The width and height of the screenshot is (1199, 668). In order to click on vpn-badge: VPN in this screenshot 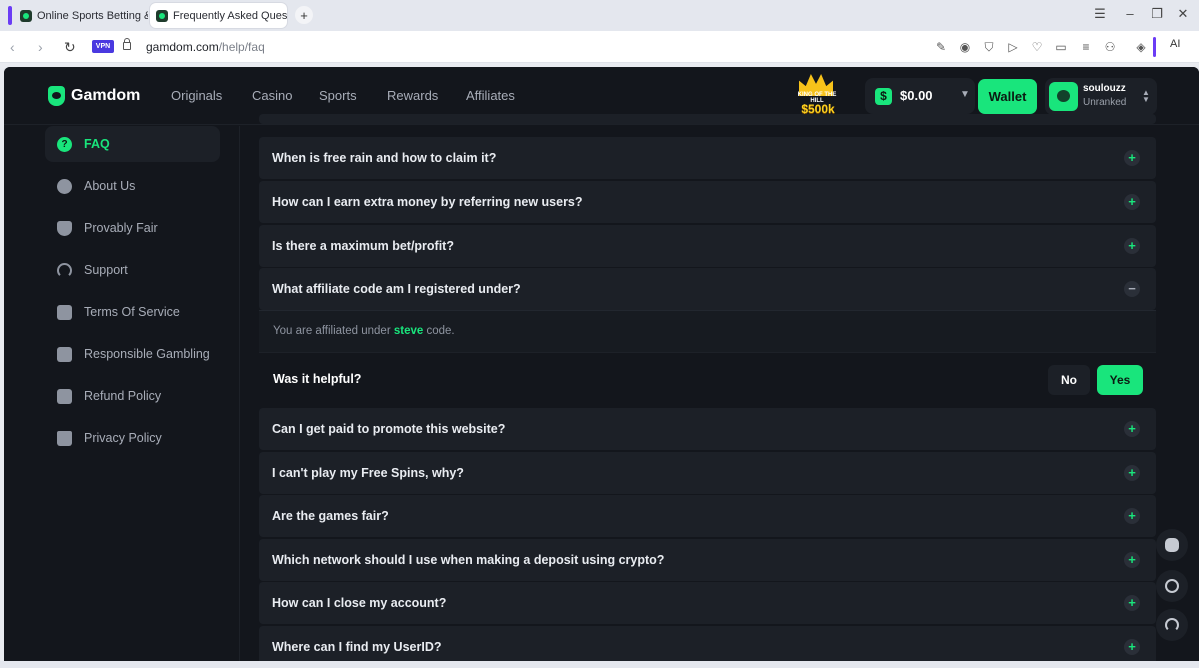, I will do `click(103, 46)`.